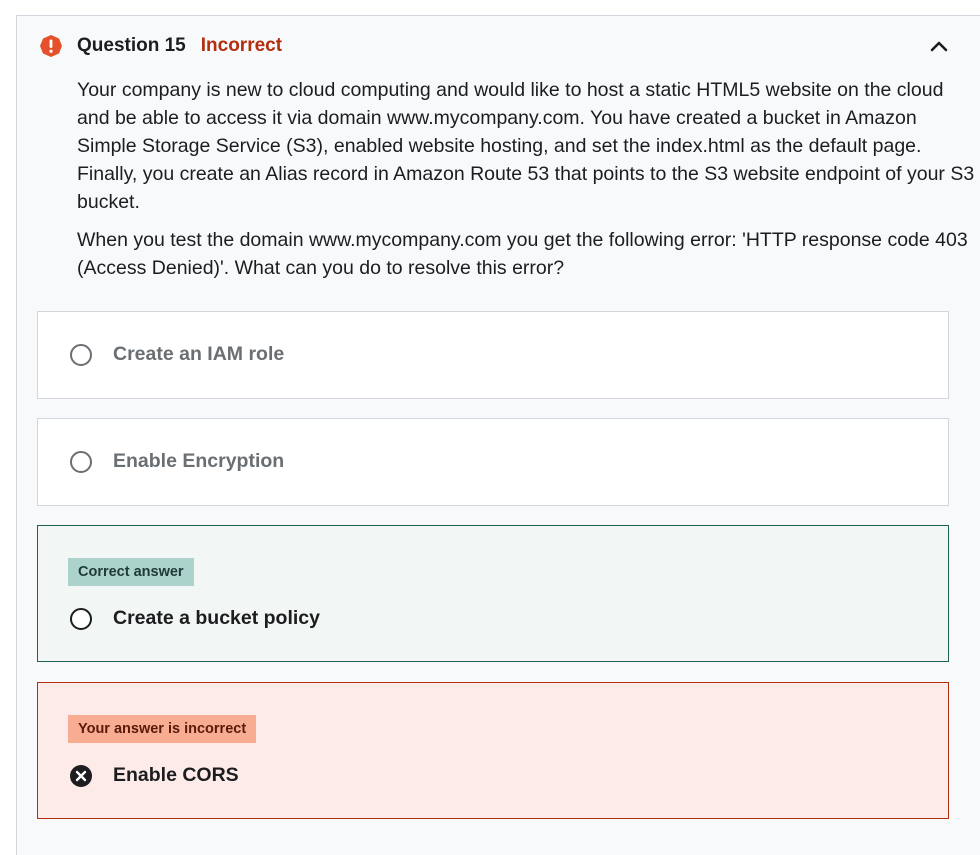  I want to click on chevron-up-icon, so click(939, 46).